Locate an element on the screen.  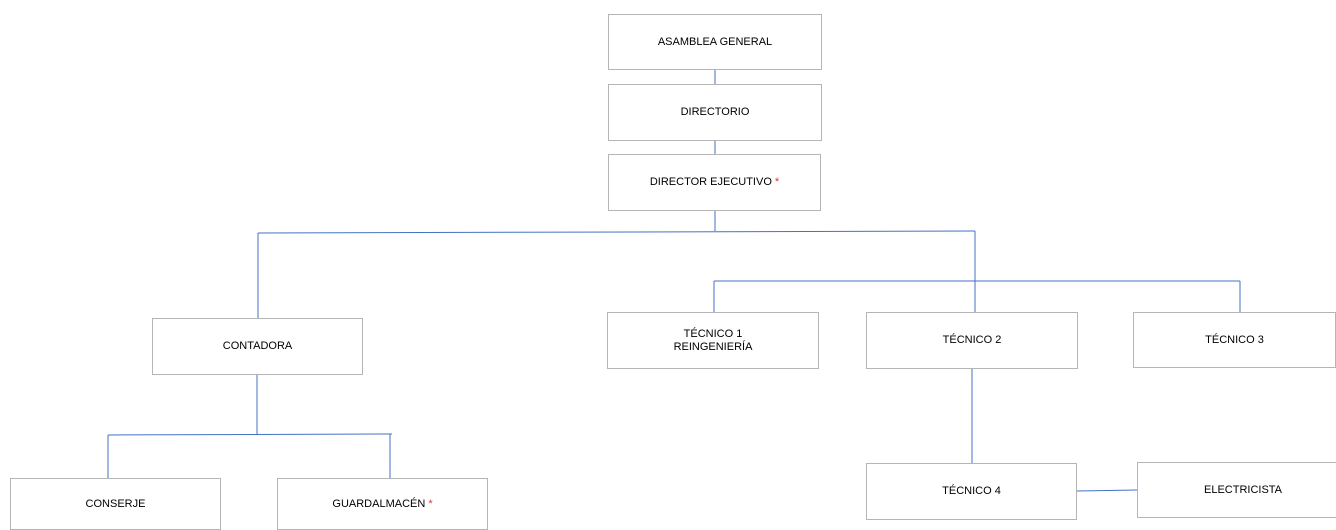
node-director-ejecutivo: DIRECTOR EJECUTIVO * is located at coordinates (714, 182).